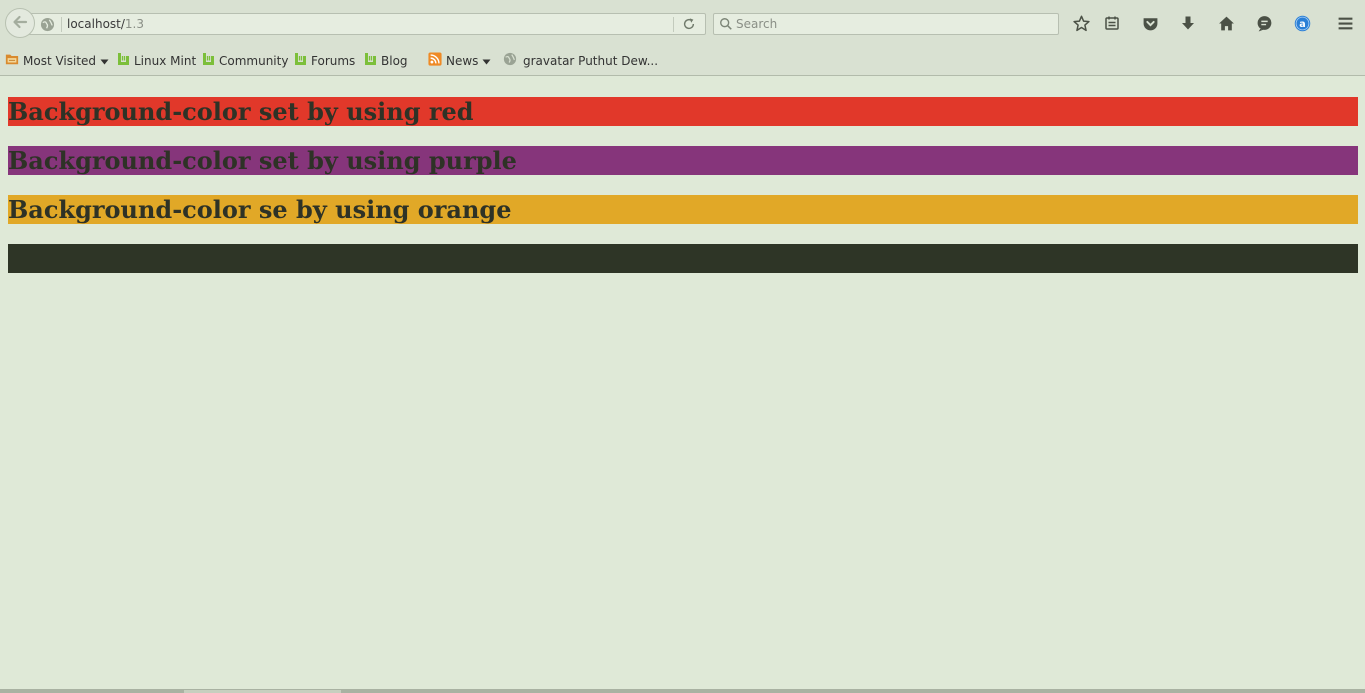  What do you see at coordinates (1264, 23) in the screenshot?
I see `chat-icon` at bounding box center [1264, 23].